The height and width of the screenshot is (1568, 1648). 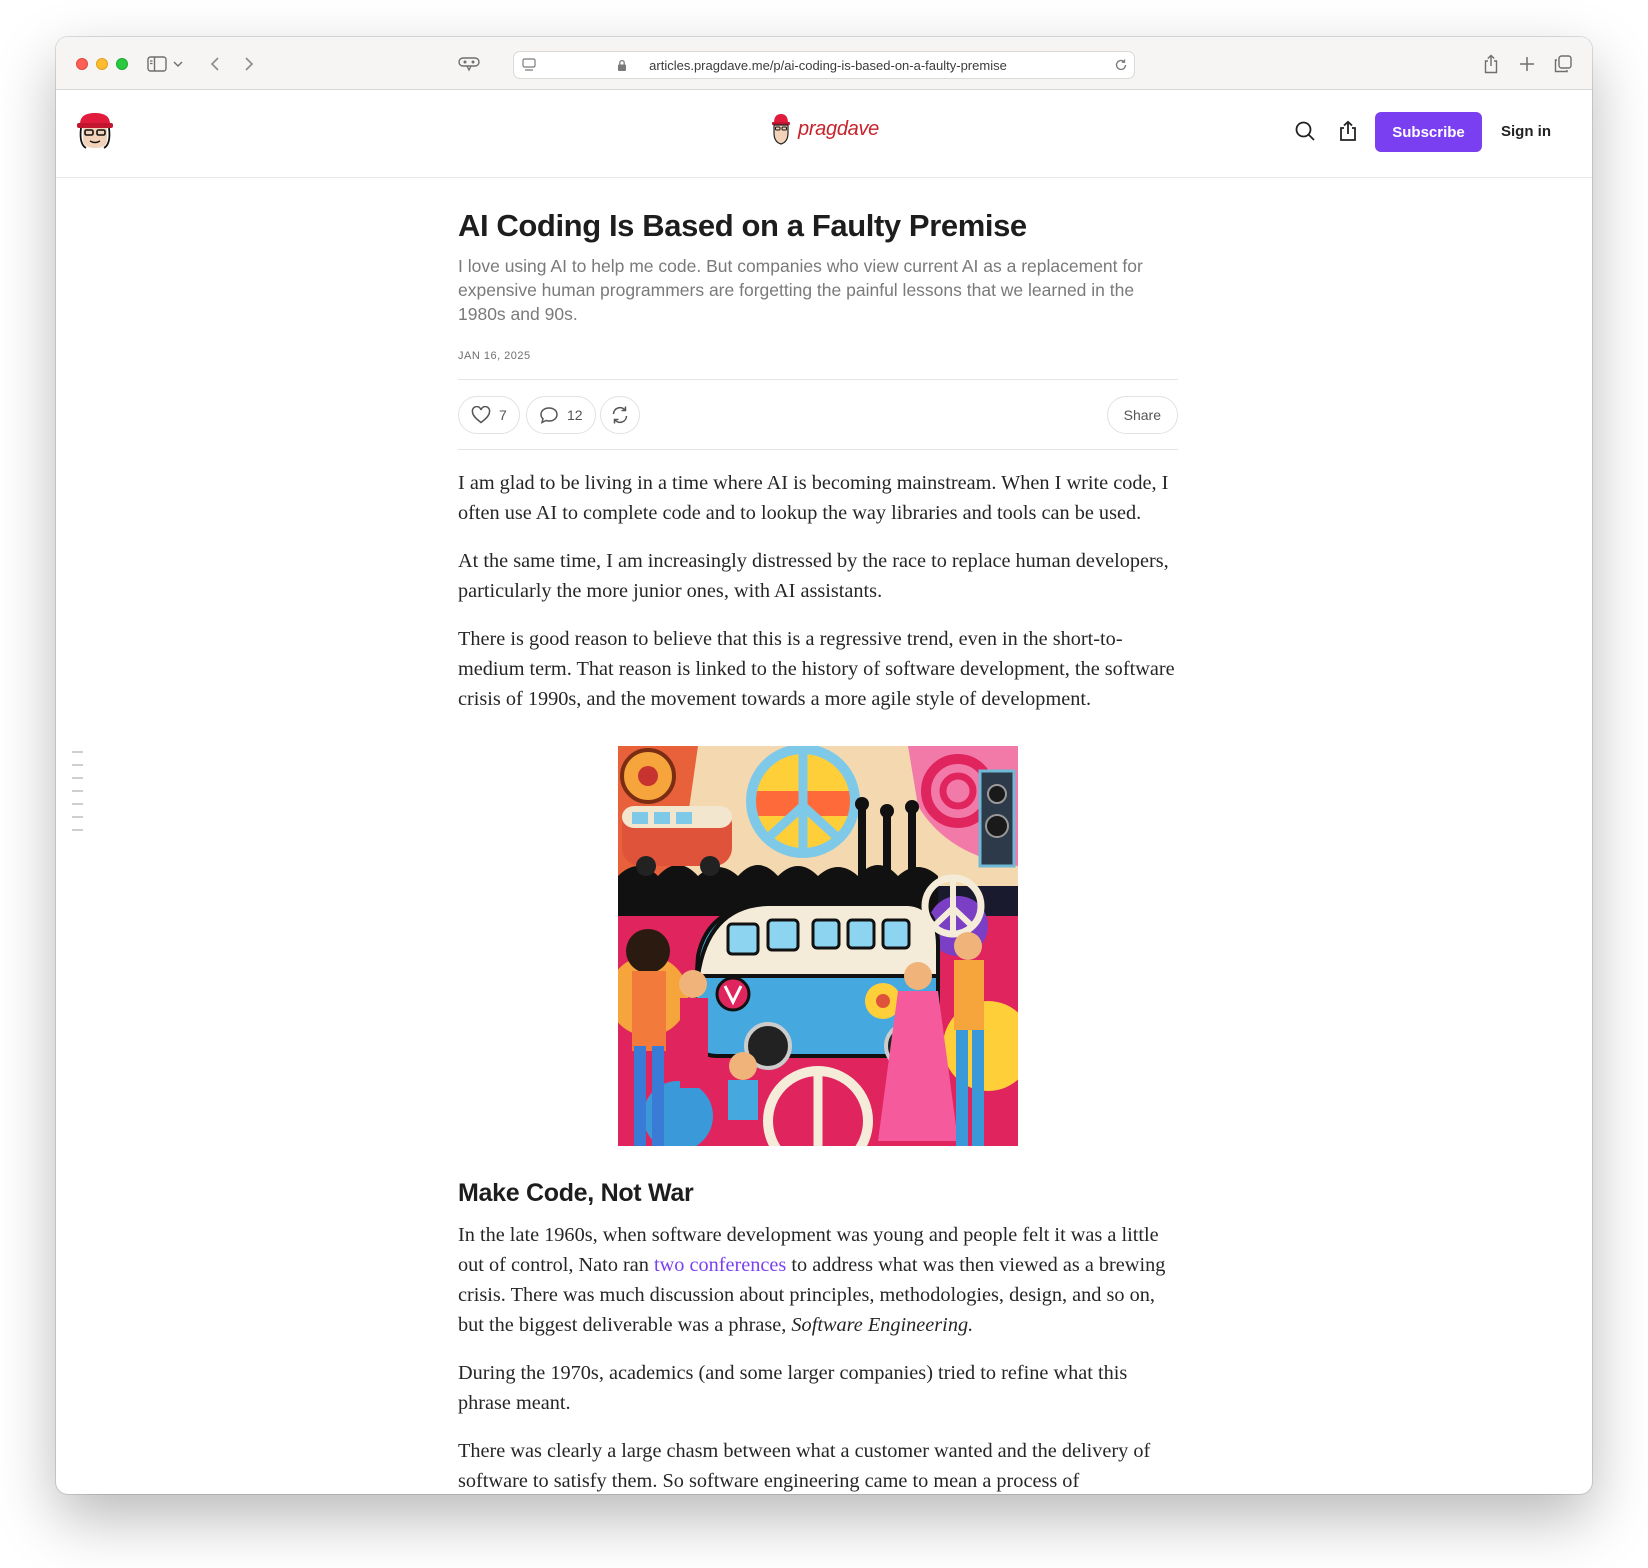 I want to click on like-count: 7, so click(x=503, y=415).